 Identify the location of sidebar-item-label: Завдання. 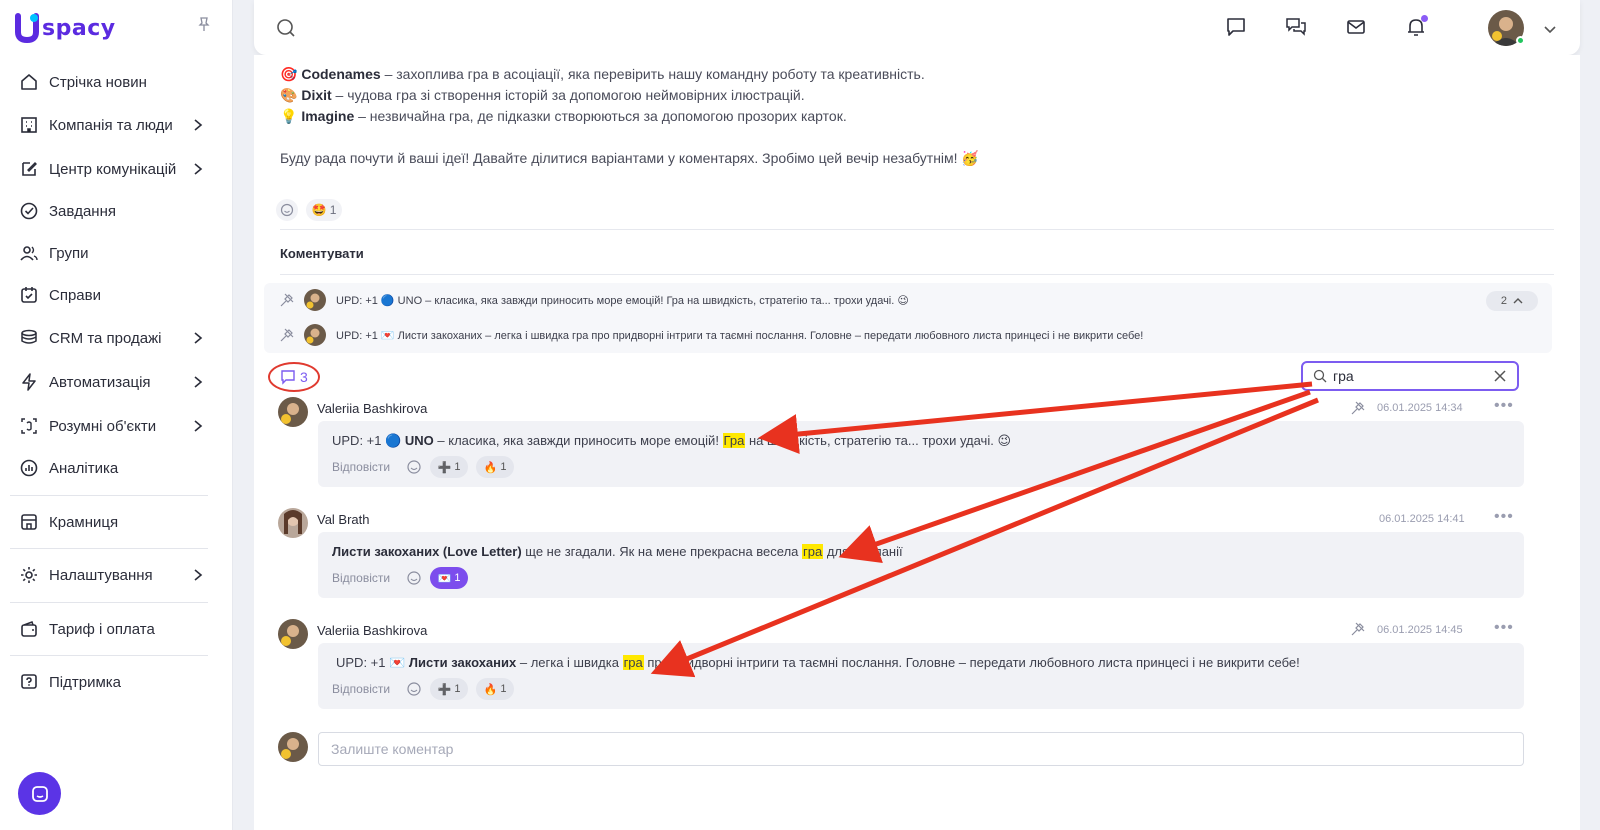
(82, 211).